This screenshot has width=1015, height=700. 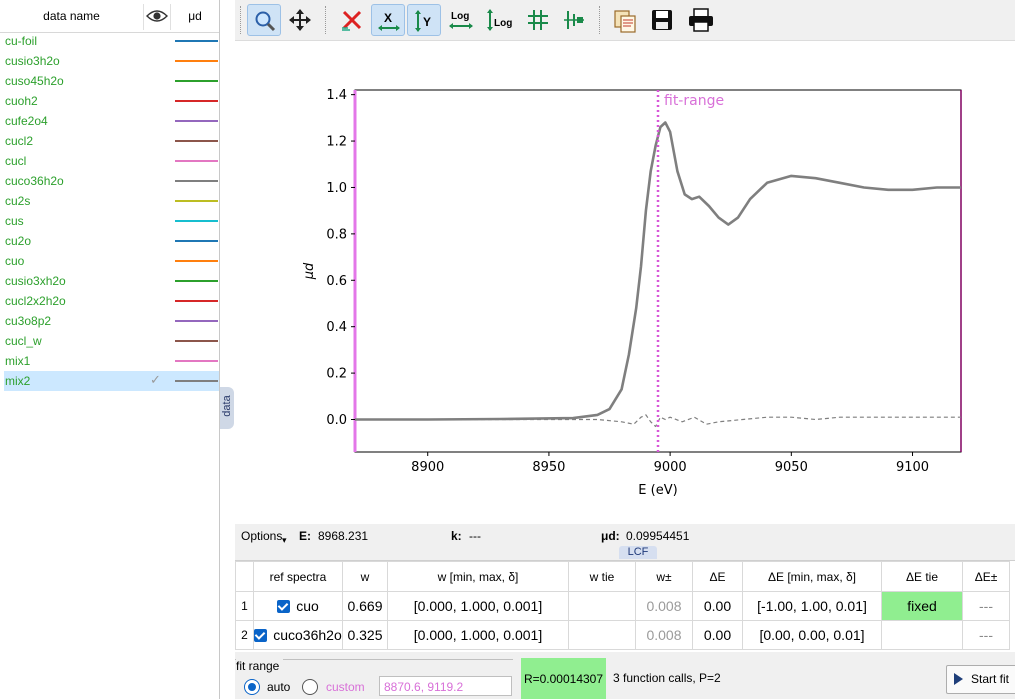 What do you see at coordinates (111, 301) in the screenshot?
I see `data-list-item: cucl2x2h2o` at bounding box center [111, 301].